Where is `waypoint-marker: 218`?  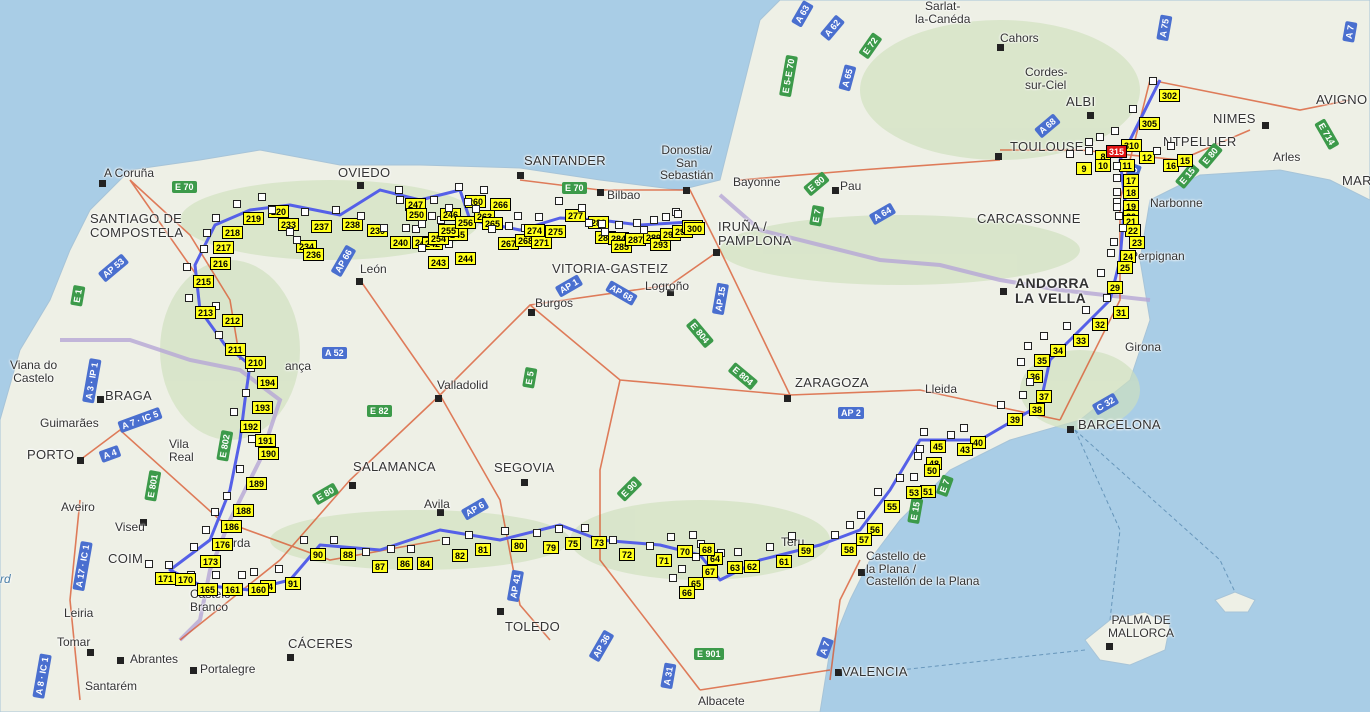
waypoint-marker: 218 is located at coordinates (233, 232).